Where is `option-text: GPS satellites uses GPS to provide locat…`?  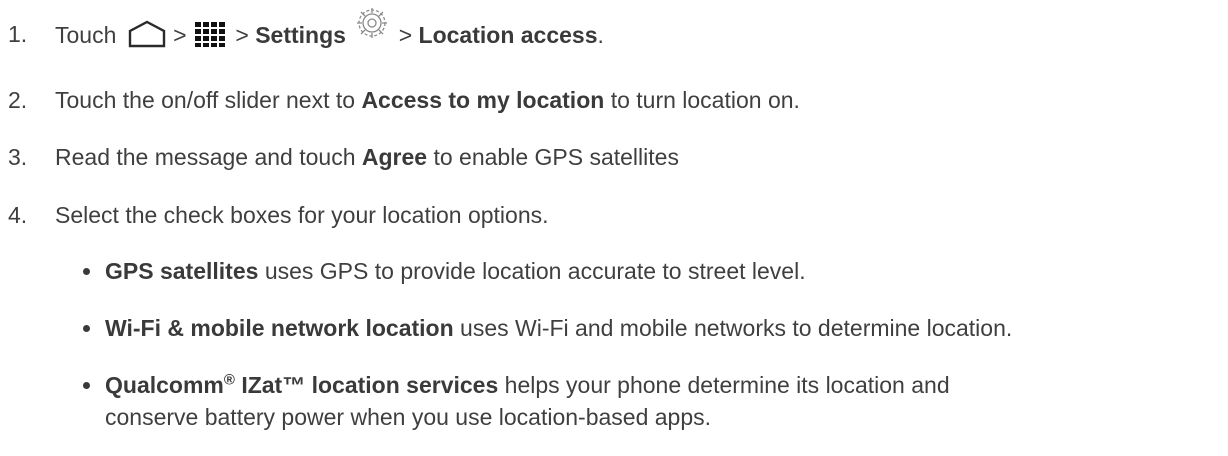 option-text: GPS satellites uses GPS to provide locat… is located at coordinates (455, 271).